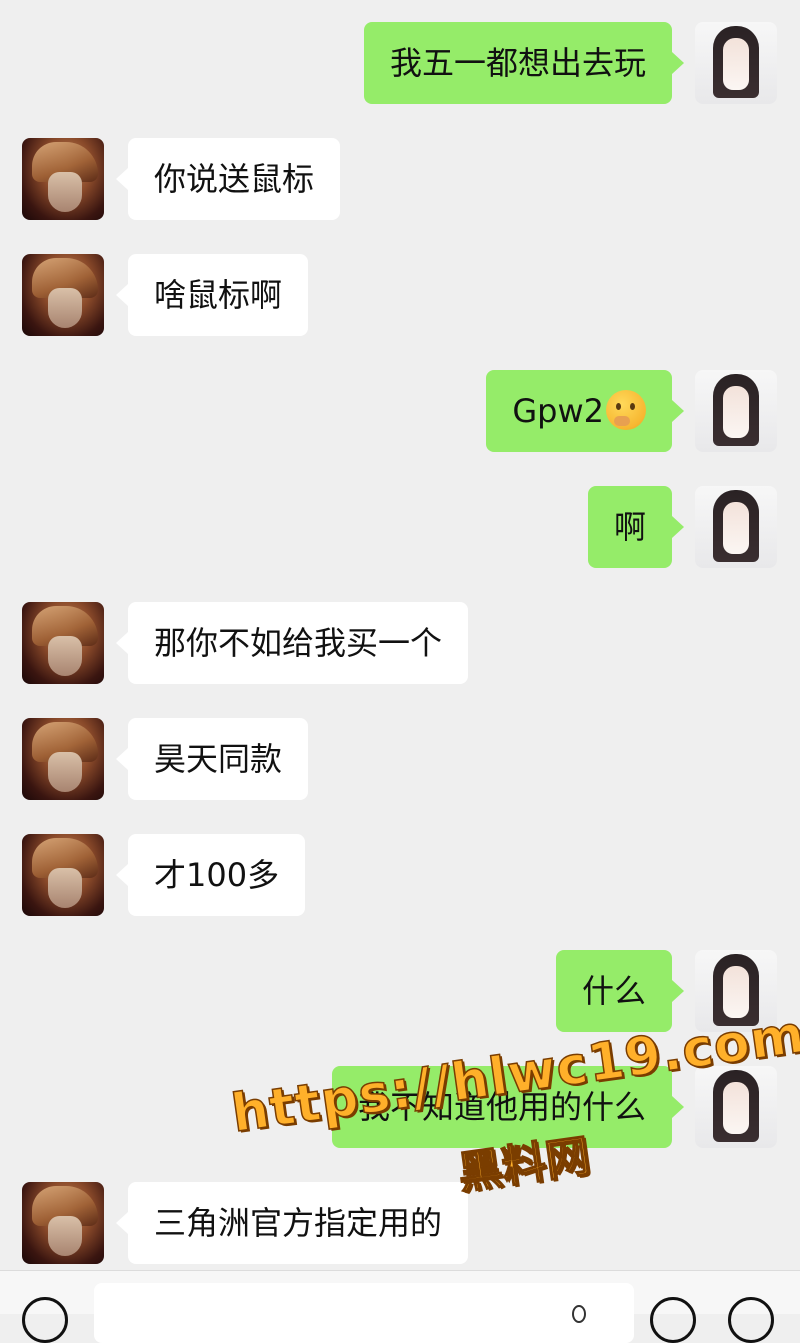  Describe the element at coordinates (298, 643) in the screenshot. I see `message-text: 那你不如给我买一个` at that location.